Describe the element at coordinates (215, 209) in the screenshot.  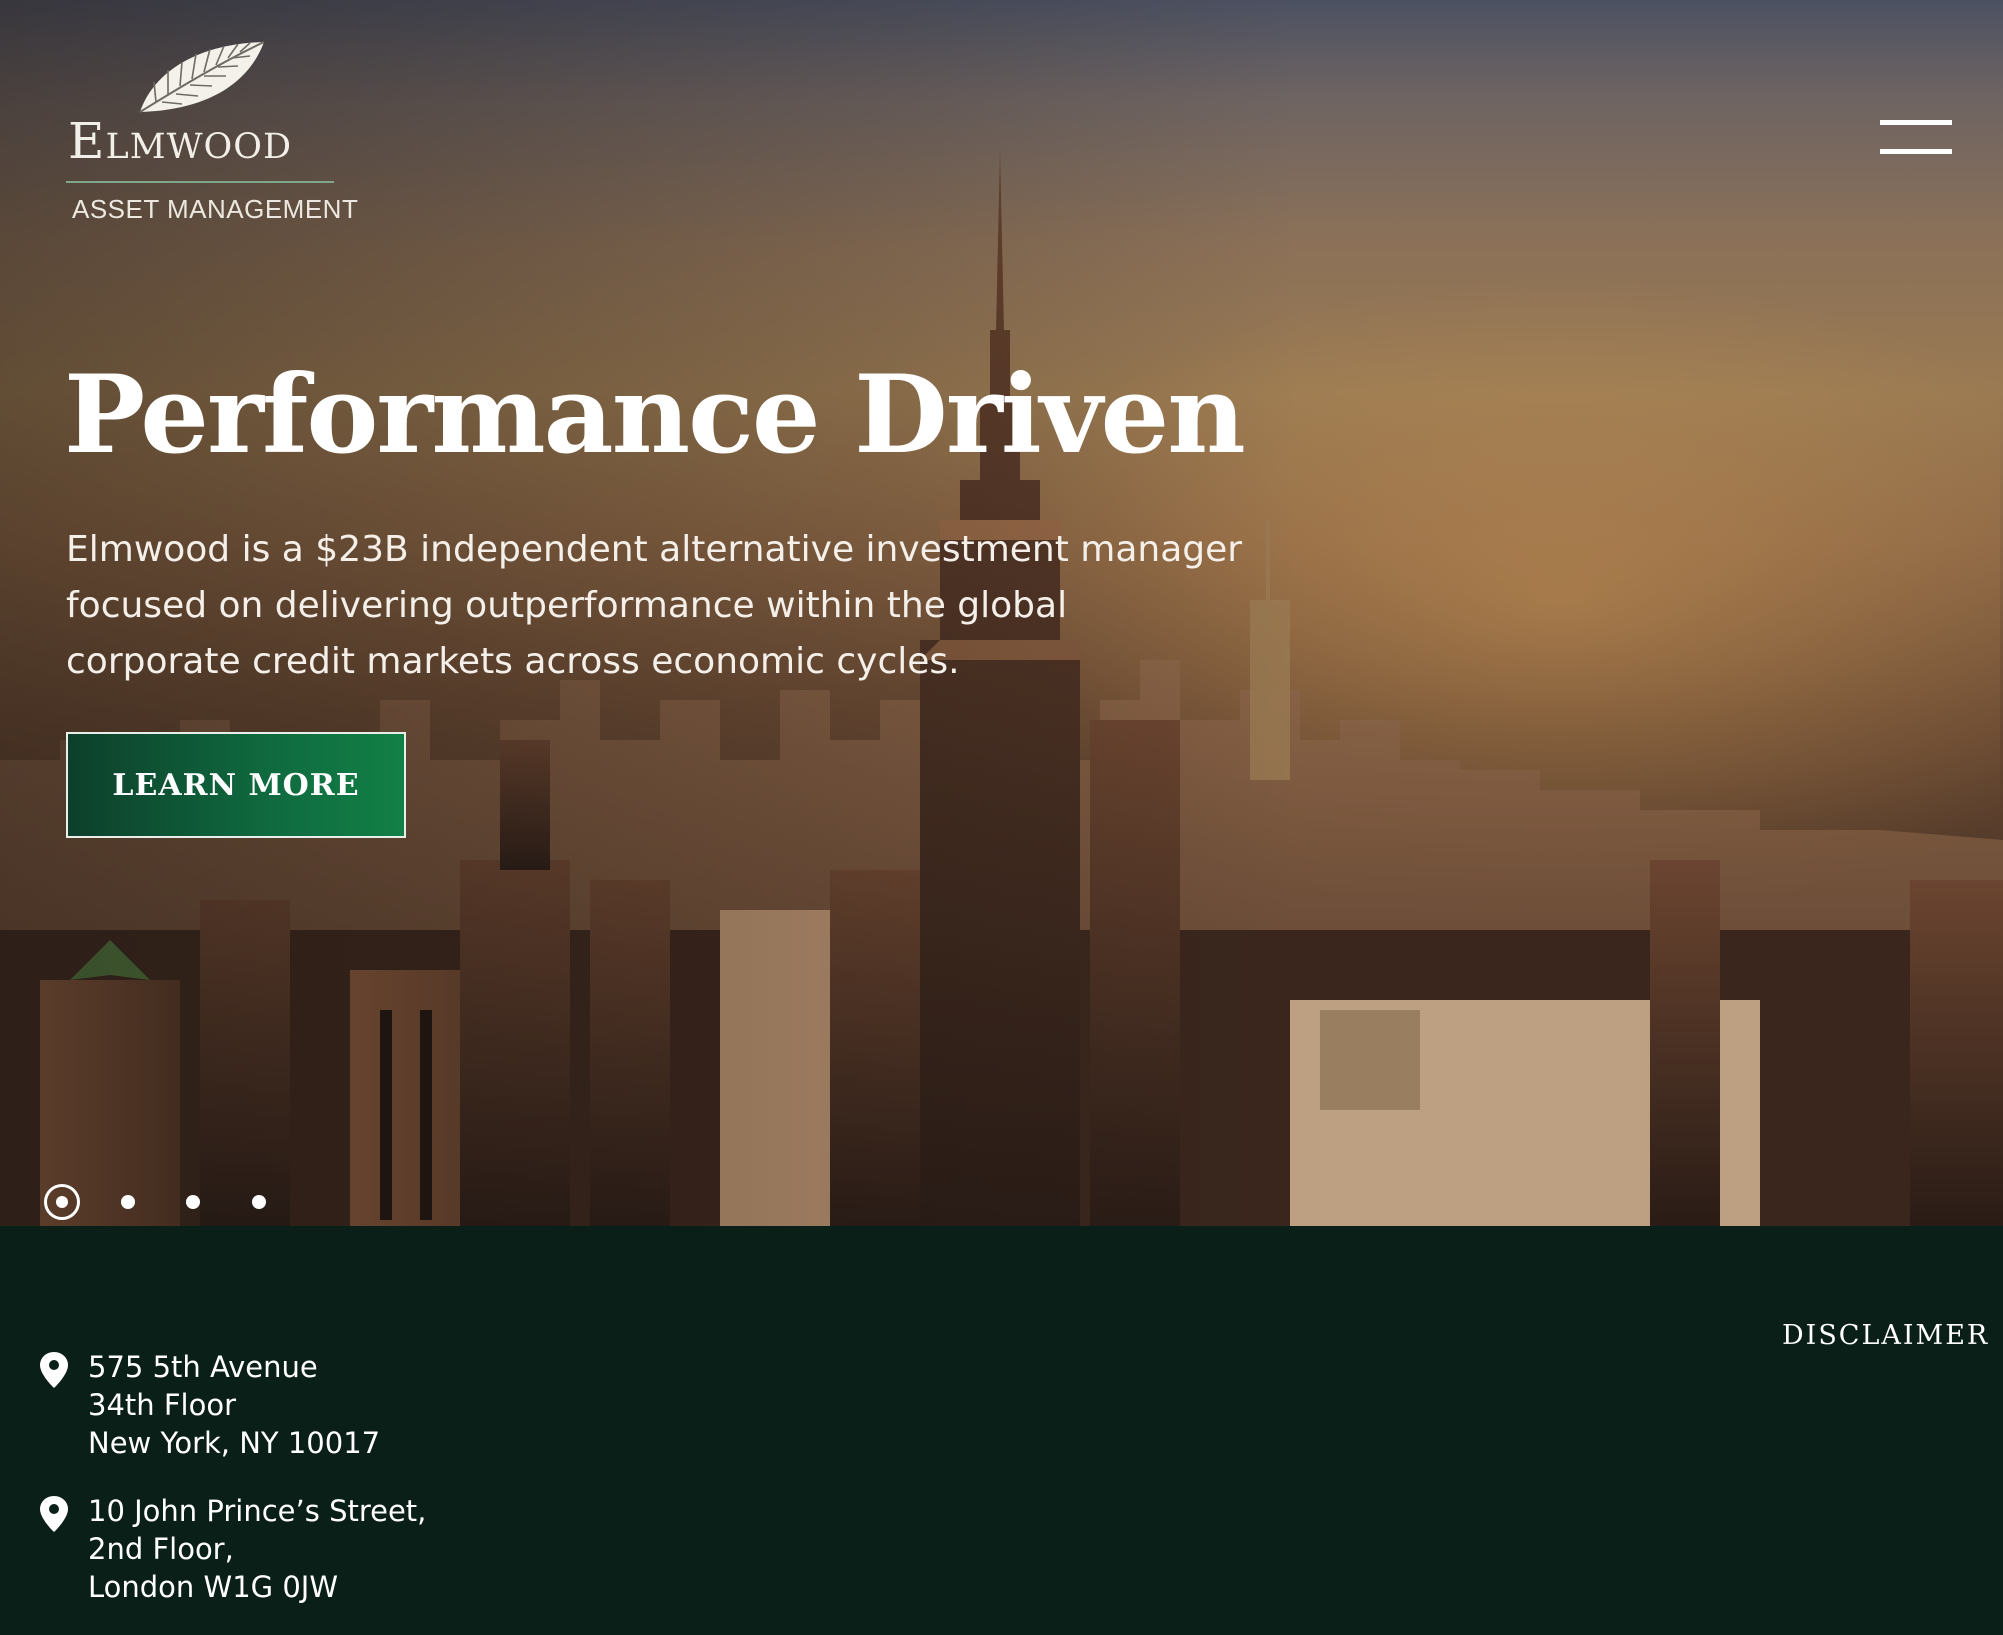
I see `brand-tagline: ASSET MANAGEMENT` at that location.